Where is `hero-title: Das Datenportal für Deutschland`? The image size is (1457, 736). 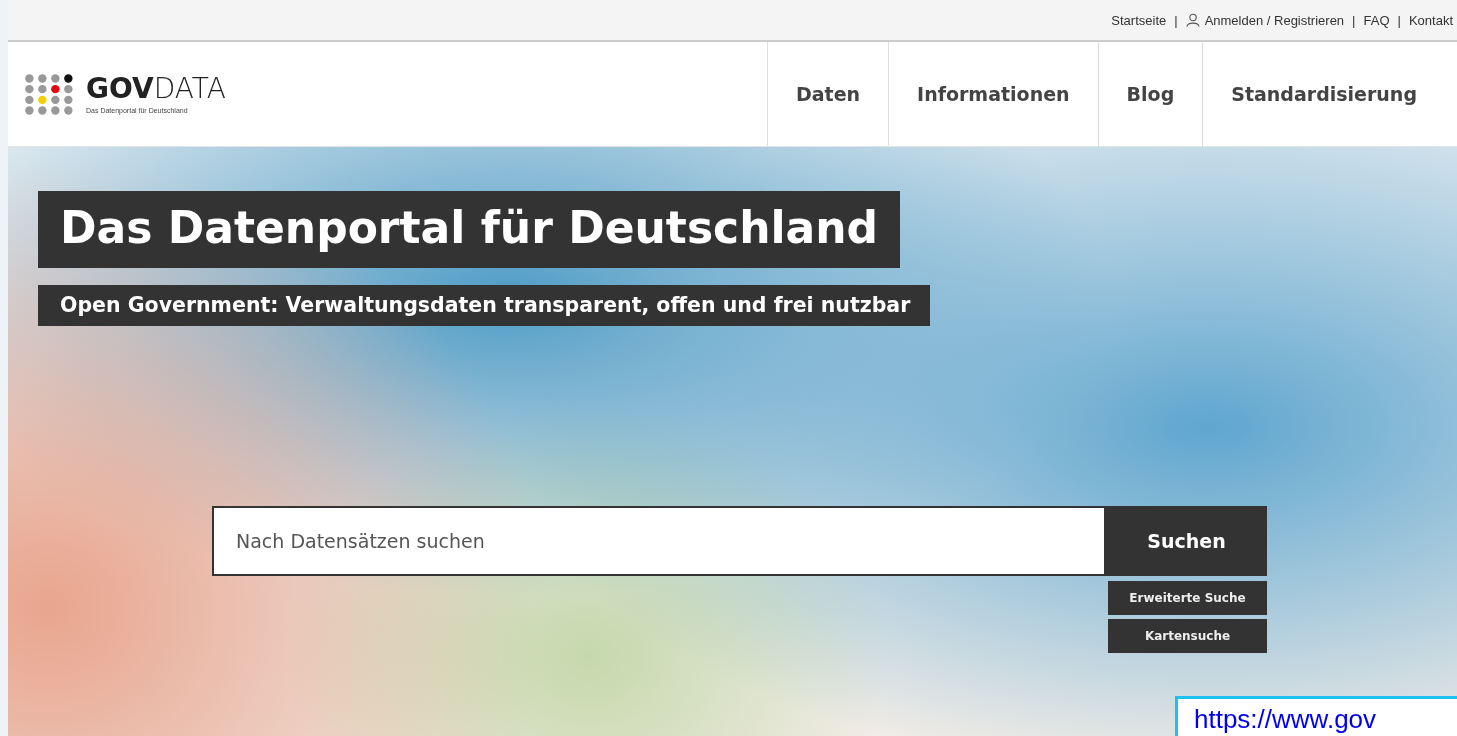
hero-title: Das Datenportal für Deutschland is located at coordinates (469, 229).